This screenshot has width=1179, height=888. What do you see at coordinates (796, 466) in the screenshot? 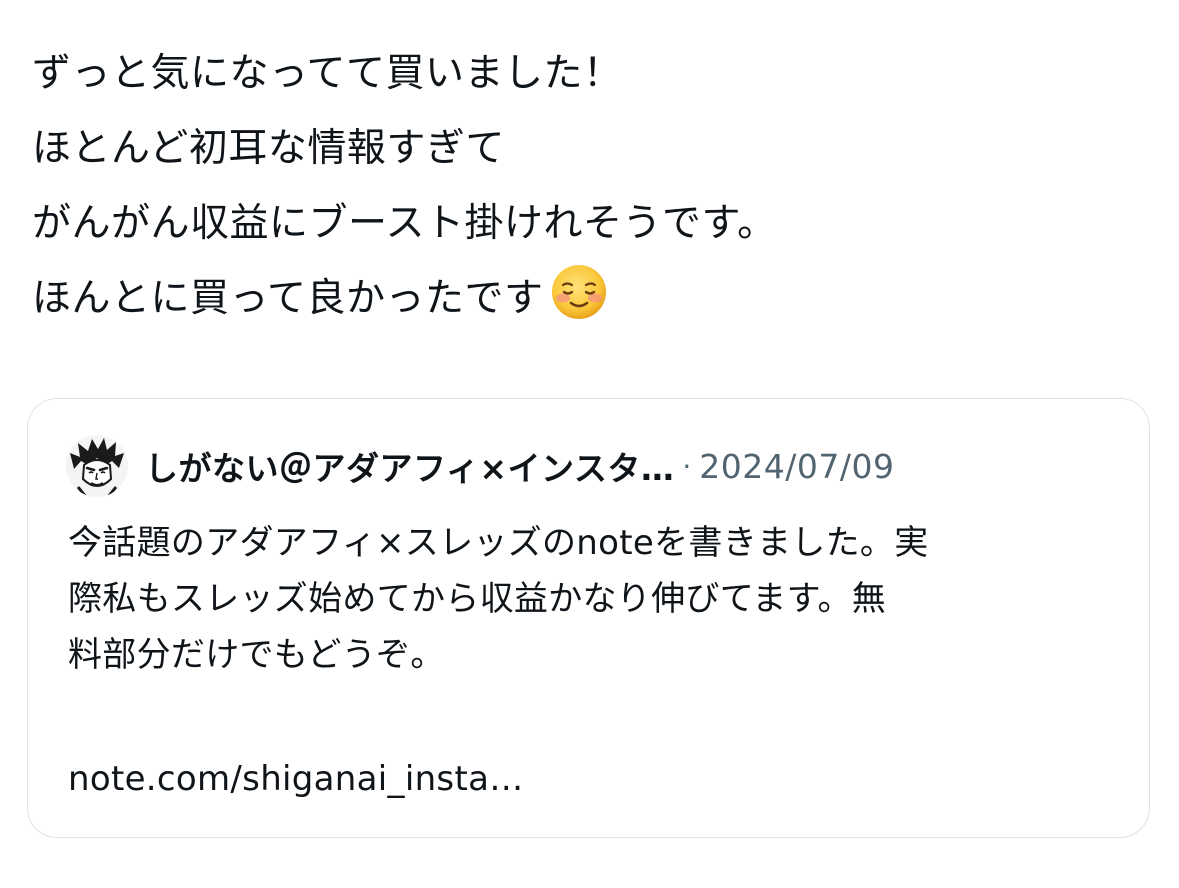
I see `quote-date: 2024/07/09` at bounding box center [796, 466].